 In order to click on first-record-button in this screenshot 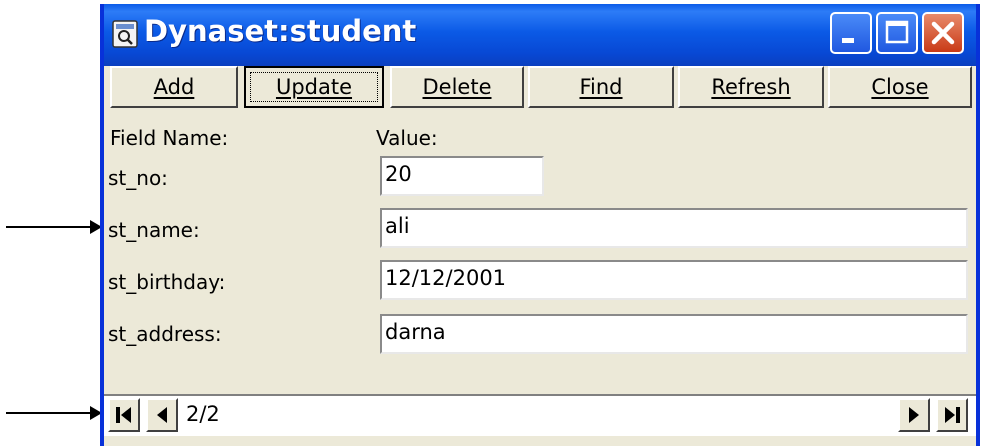, I will do `click(124, 415)`.